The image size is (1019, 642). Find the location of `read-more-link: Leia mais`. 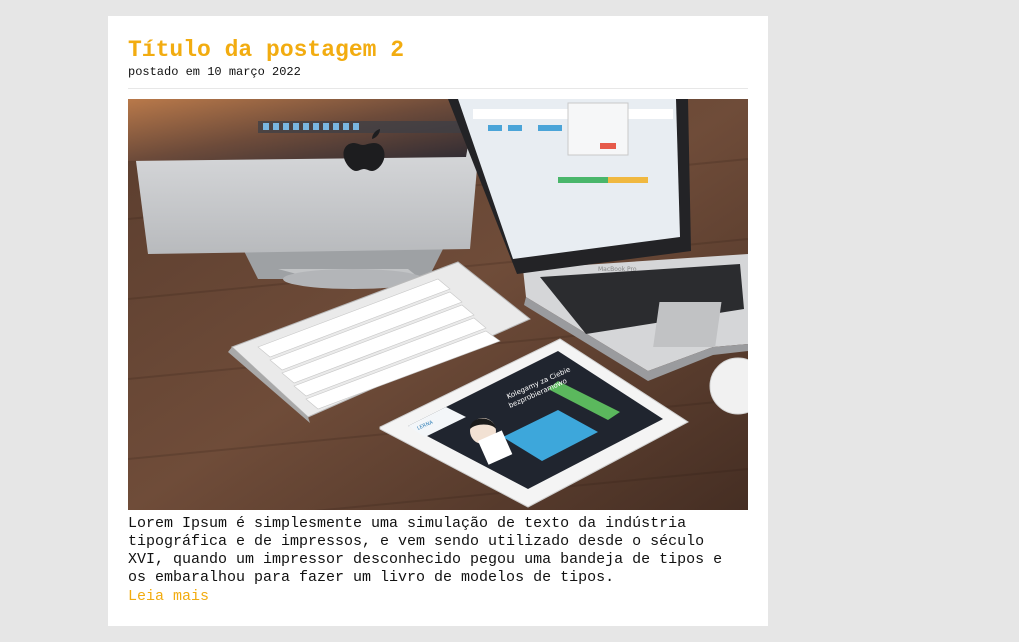

read-more-link: Leia mais is located at coordinates (168, 597).